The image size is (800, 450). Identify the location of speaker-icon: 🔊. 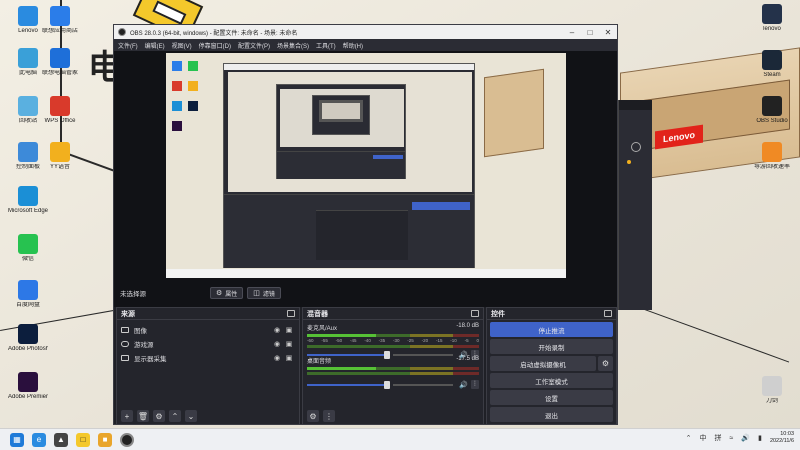
(463, 385).